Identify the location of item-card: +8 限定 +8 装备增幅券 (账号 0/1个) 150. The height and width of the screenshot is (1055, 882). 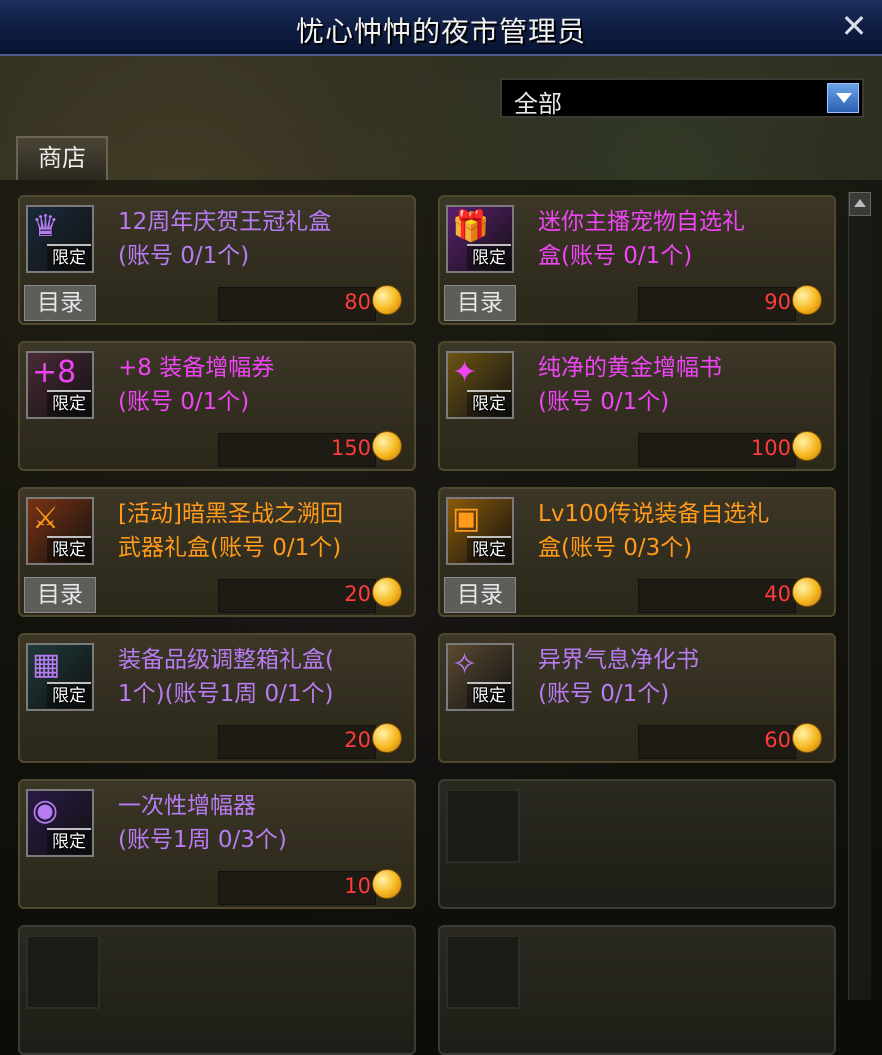
(217, 406).